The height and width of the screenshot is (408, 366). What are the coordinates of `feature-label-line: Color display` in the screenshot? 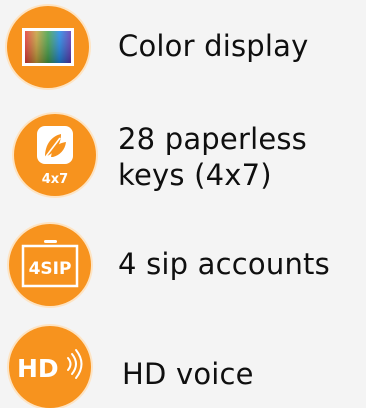 It's located at (213, 46).